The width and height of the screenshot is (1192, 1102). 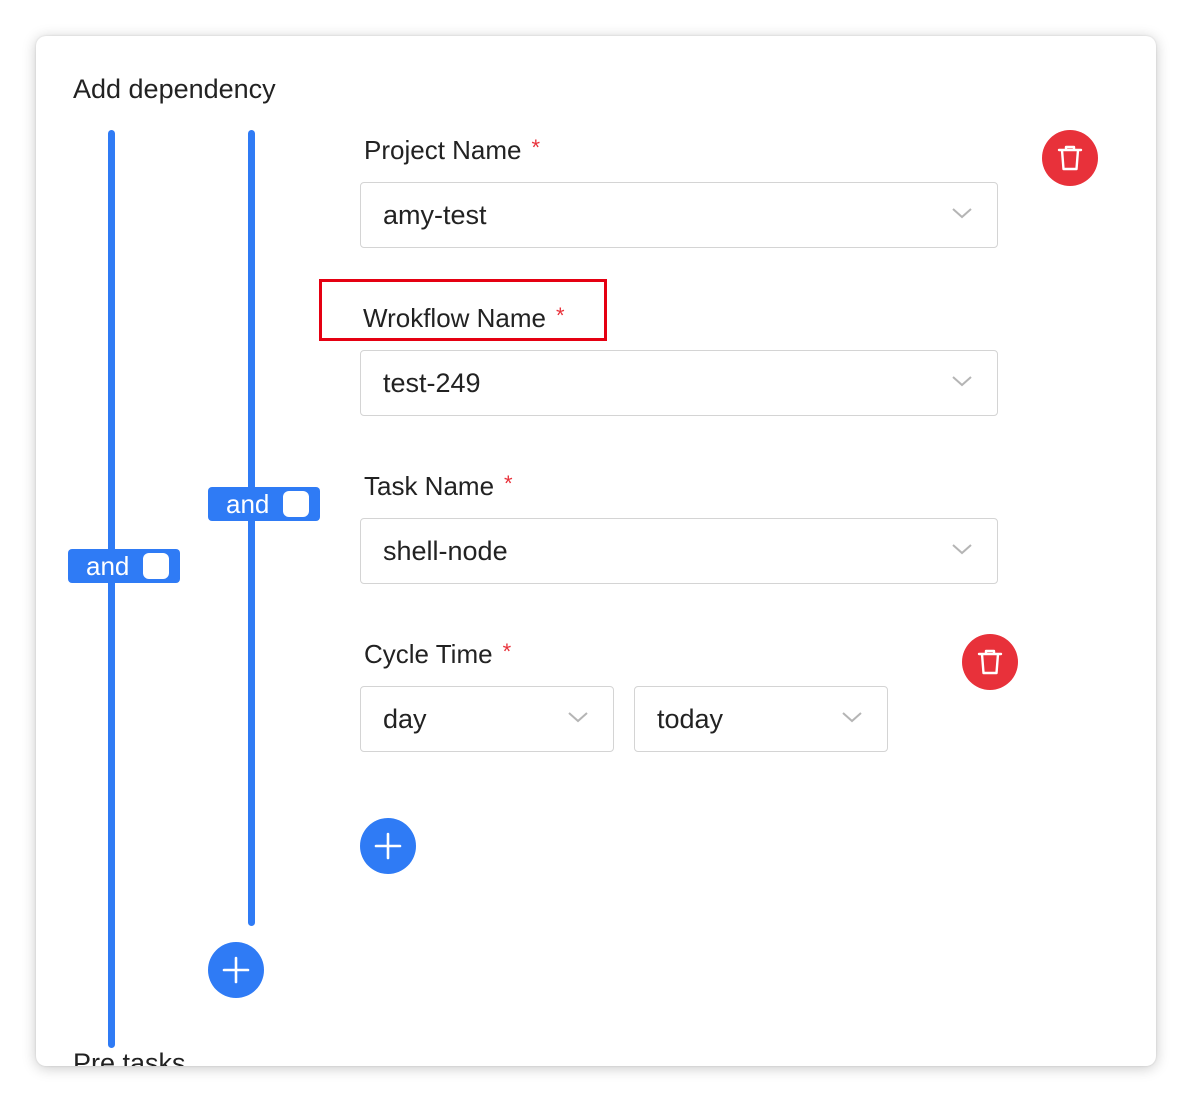 What do you see at coordinates (129, 1057) in the screenshot?
I see `pre-tasks-label: Pre tasks` at bounding box center [129, 1057].